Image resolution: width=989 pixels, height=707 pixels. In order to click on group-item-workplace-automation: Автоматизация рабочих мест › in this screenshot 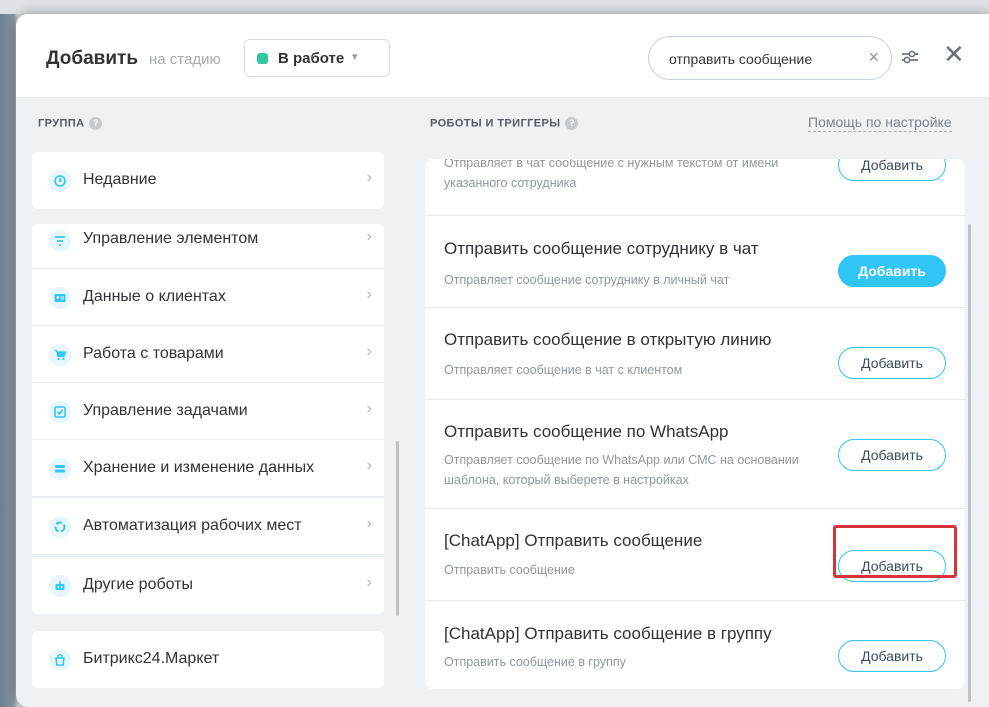, I will do `click(208, 526)`.